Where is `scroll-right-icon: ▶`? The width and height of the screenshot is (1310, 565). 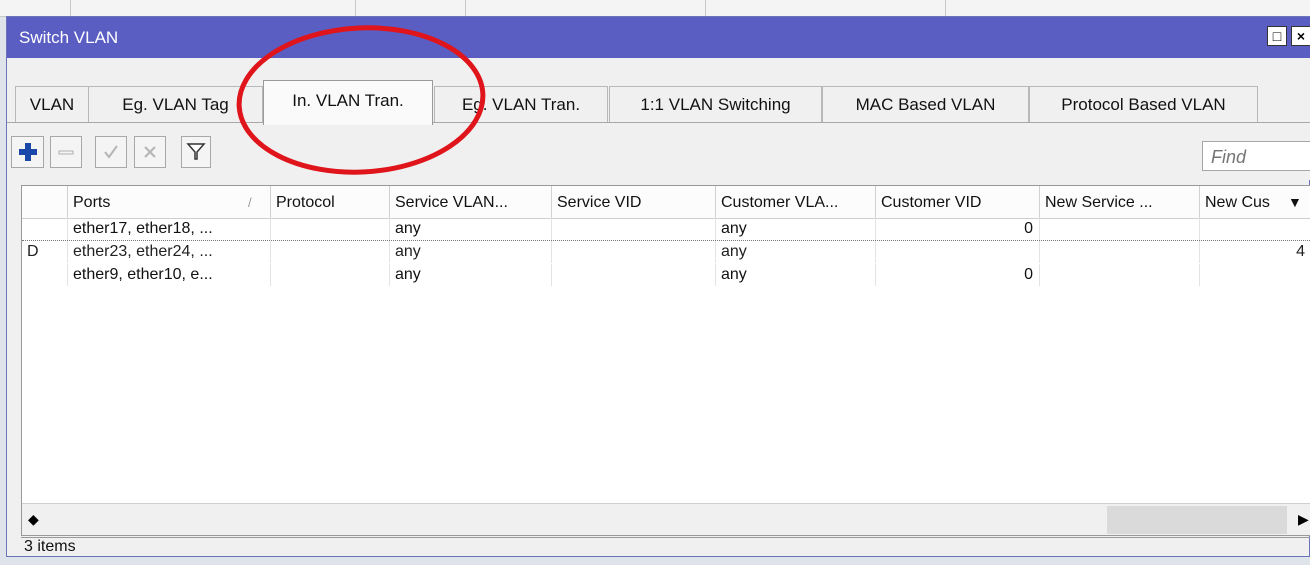 scroll-right-icon: ▶ is located at coordinates (1303, 519).